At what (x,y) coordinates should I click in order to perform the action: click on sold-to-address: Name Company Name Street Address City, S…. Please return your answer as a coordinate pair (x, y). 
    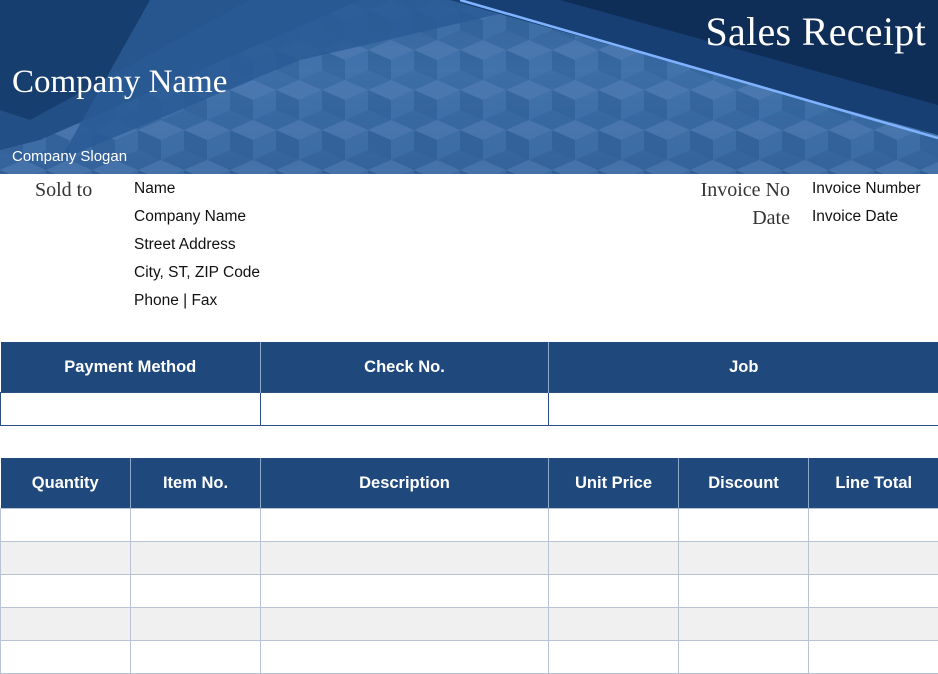
    Looking at the image, I should click on (197, 249).